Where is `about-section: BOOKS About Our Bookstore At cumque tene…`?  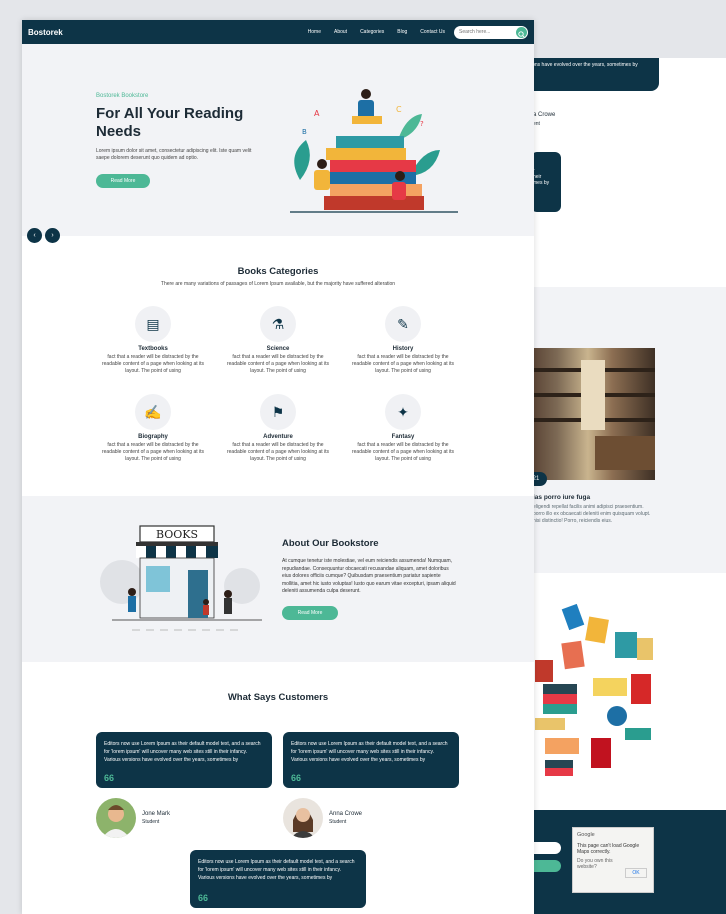 about-section: BOOKS About Our Bookstore At cumque tene… is located at coordinates (278, 579).